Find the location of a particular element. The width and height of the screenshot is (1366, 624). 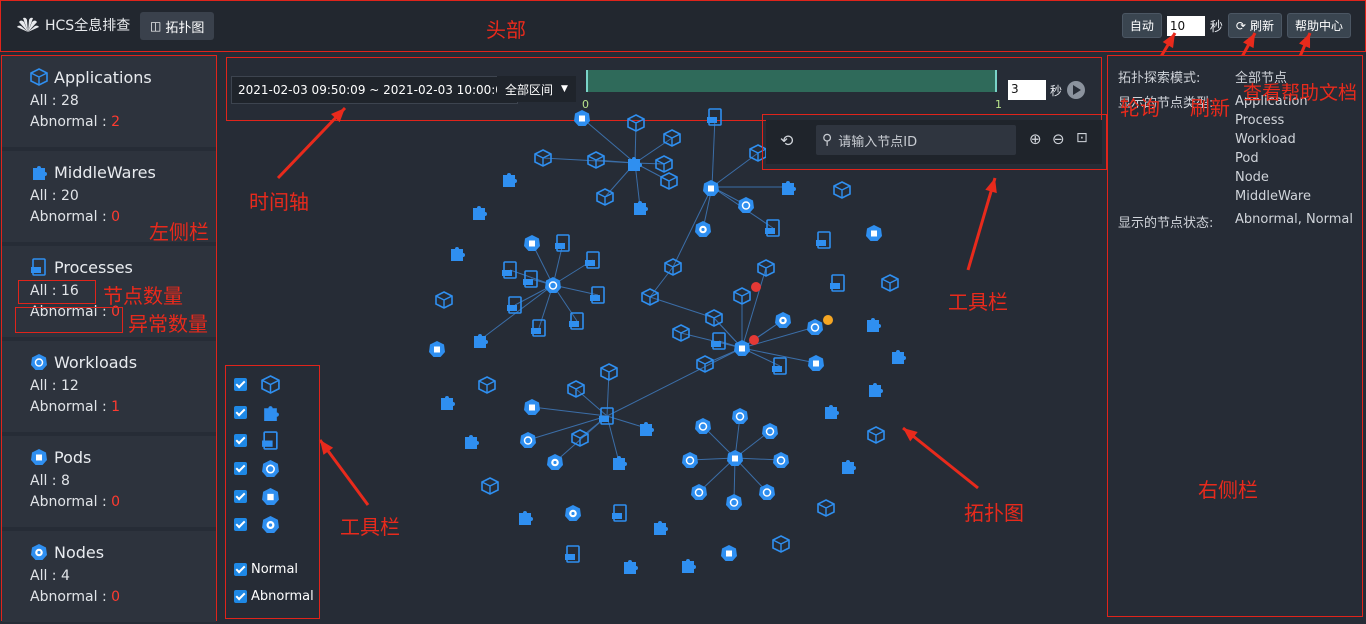

play-interval-input: 3 is located at coordinates (1027, 90).